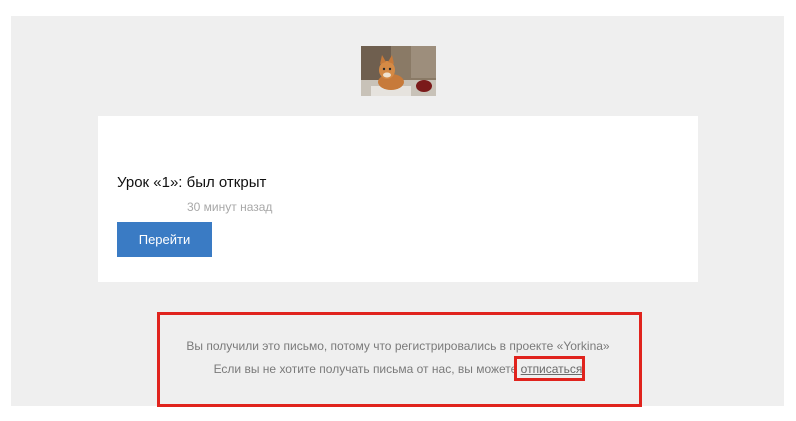 The width and height of the screenshot is (796, 421). I want to click on go-button: Перейти, so click(164, 239).